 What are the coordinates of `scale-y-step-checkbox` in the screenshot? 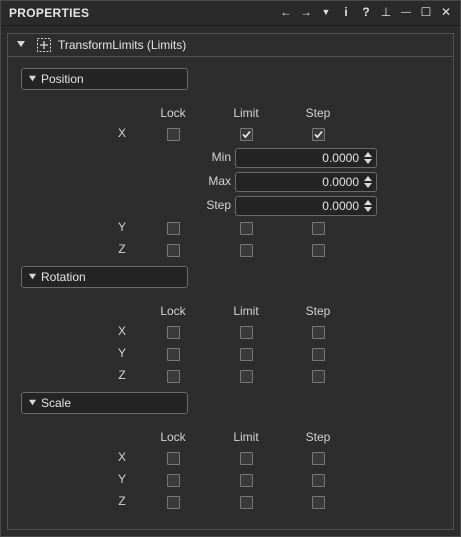 It's located at (318, 480).